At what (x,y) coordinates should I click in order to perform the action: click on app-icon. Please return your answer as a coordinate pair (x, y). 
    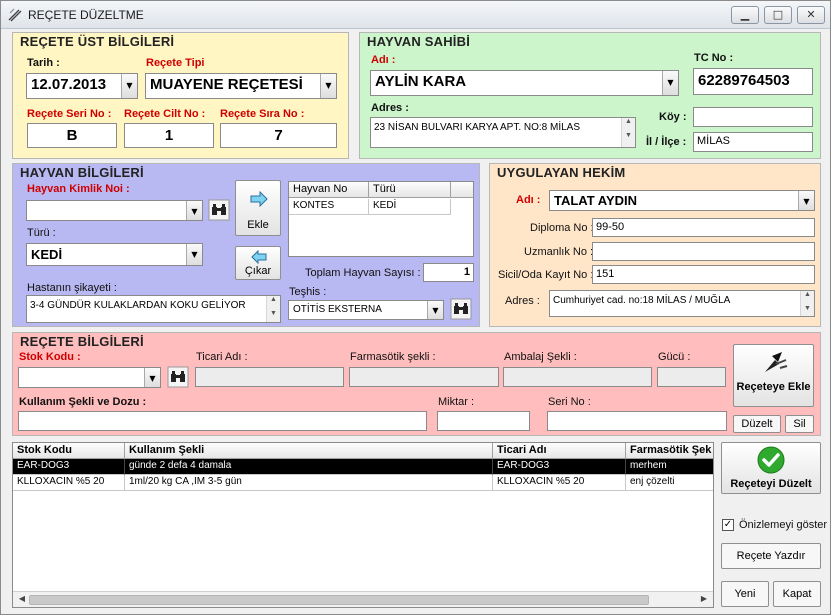
    Looking at the image, I should click on (15, 15).